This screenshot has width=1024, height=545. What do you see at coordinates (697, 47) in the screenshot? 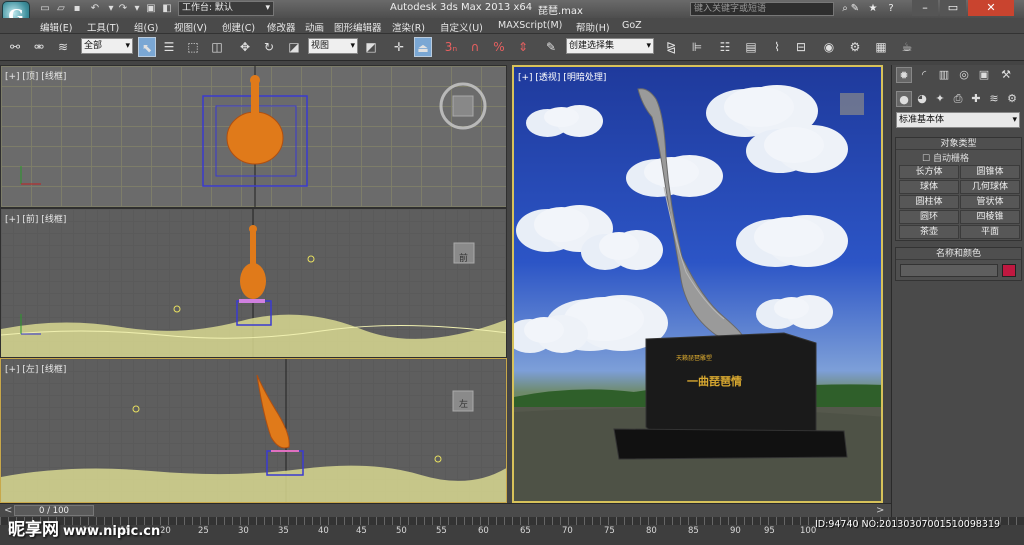
I see `align-icon: ⊫` at bounding box center [697, 47].